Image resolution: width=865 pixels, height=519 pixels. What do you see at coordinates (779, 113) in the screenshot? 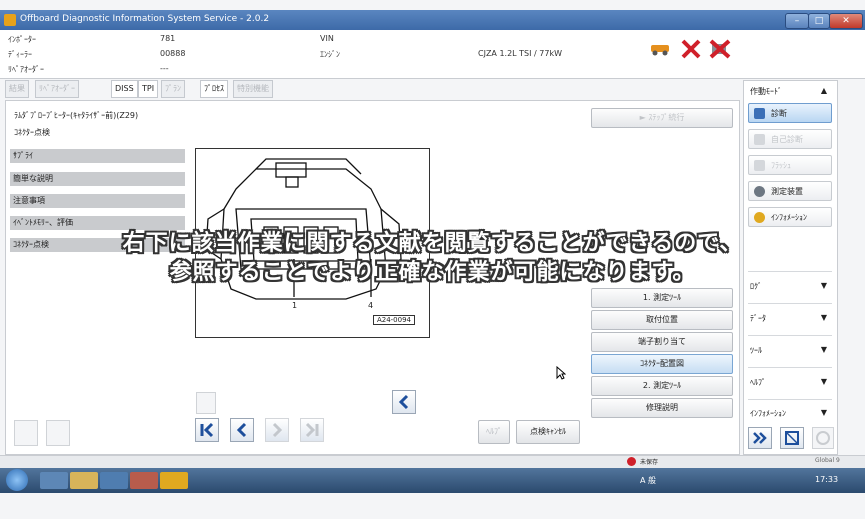
I see `diagnosis-label: 診断` at bounding box center [779, 113].